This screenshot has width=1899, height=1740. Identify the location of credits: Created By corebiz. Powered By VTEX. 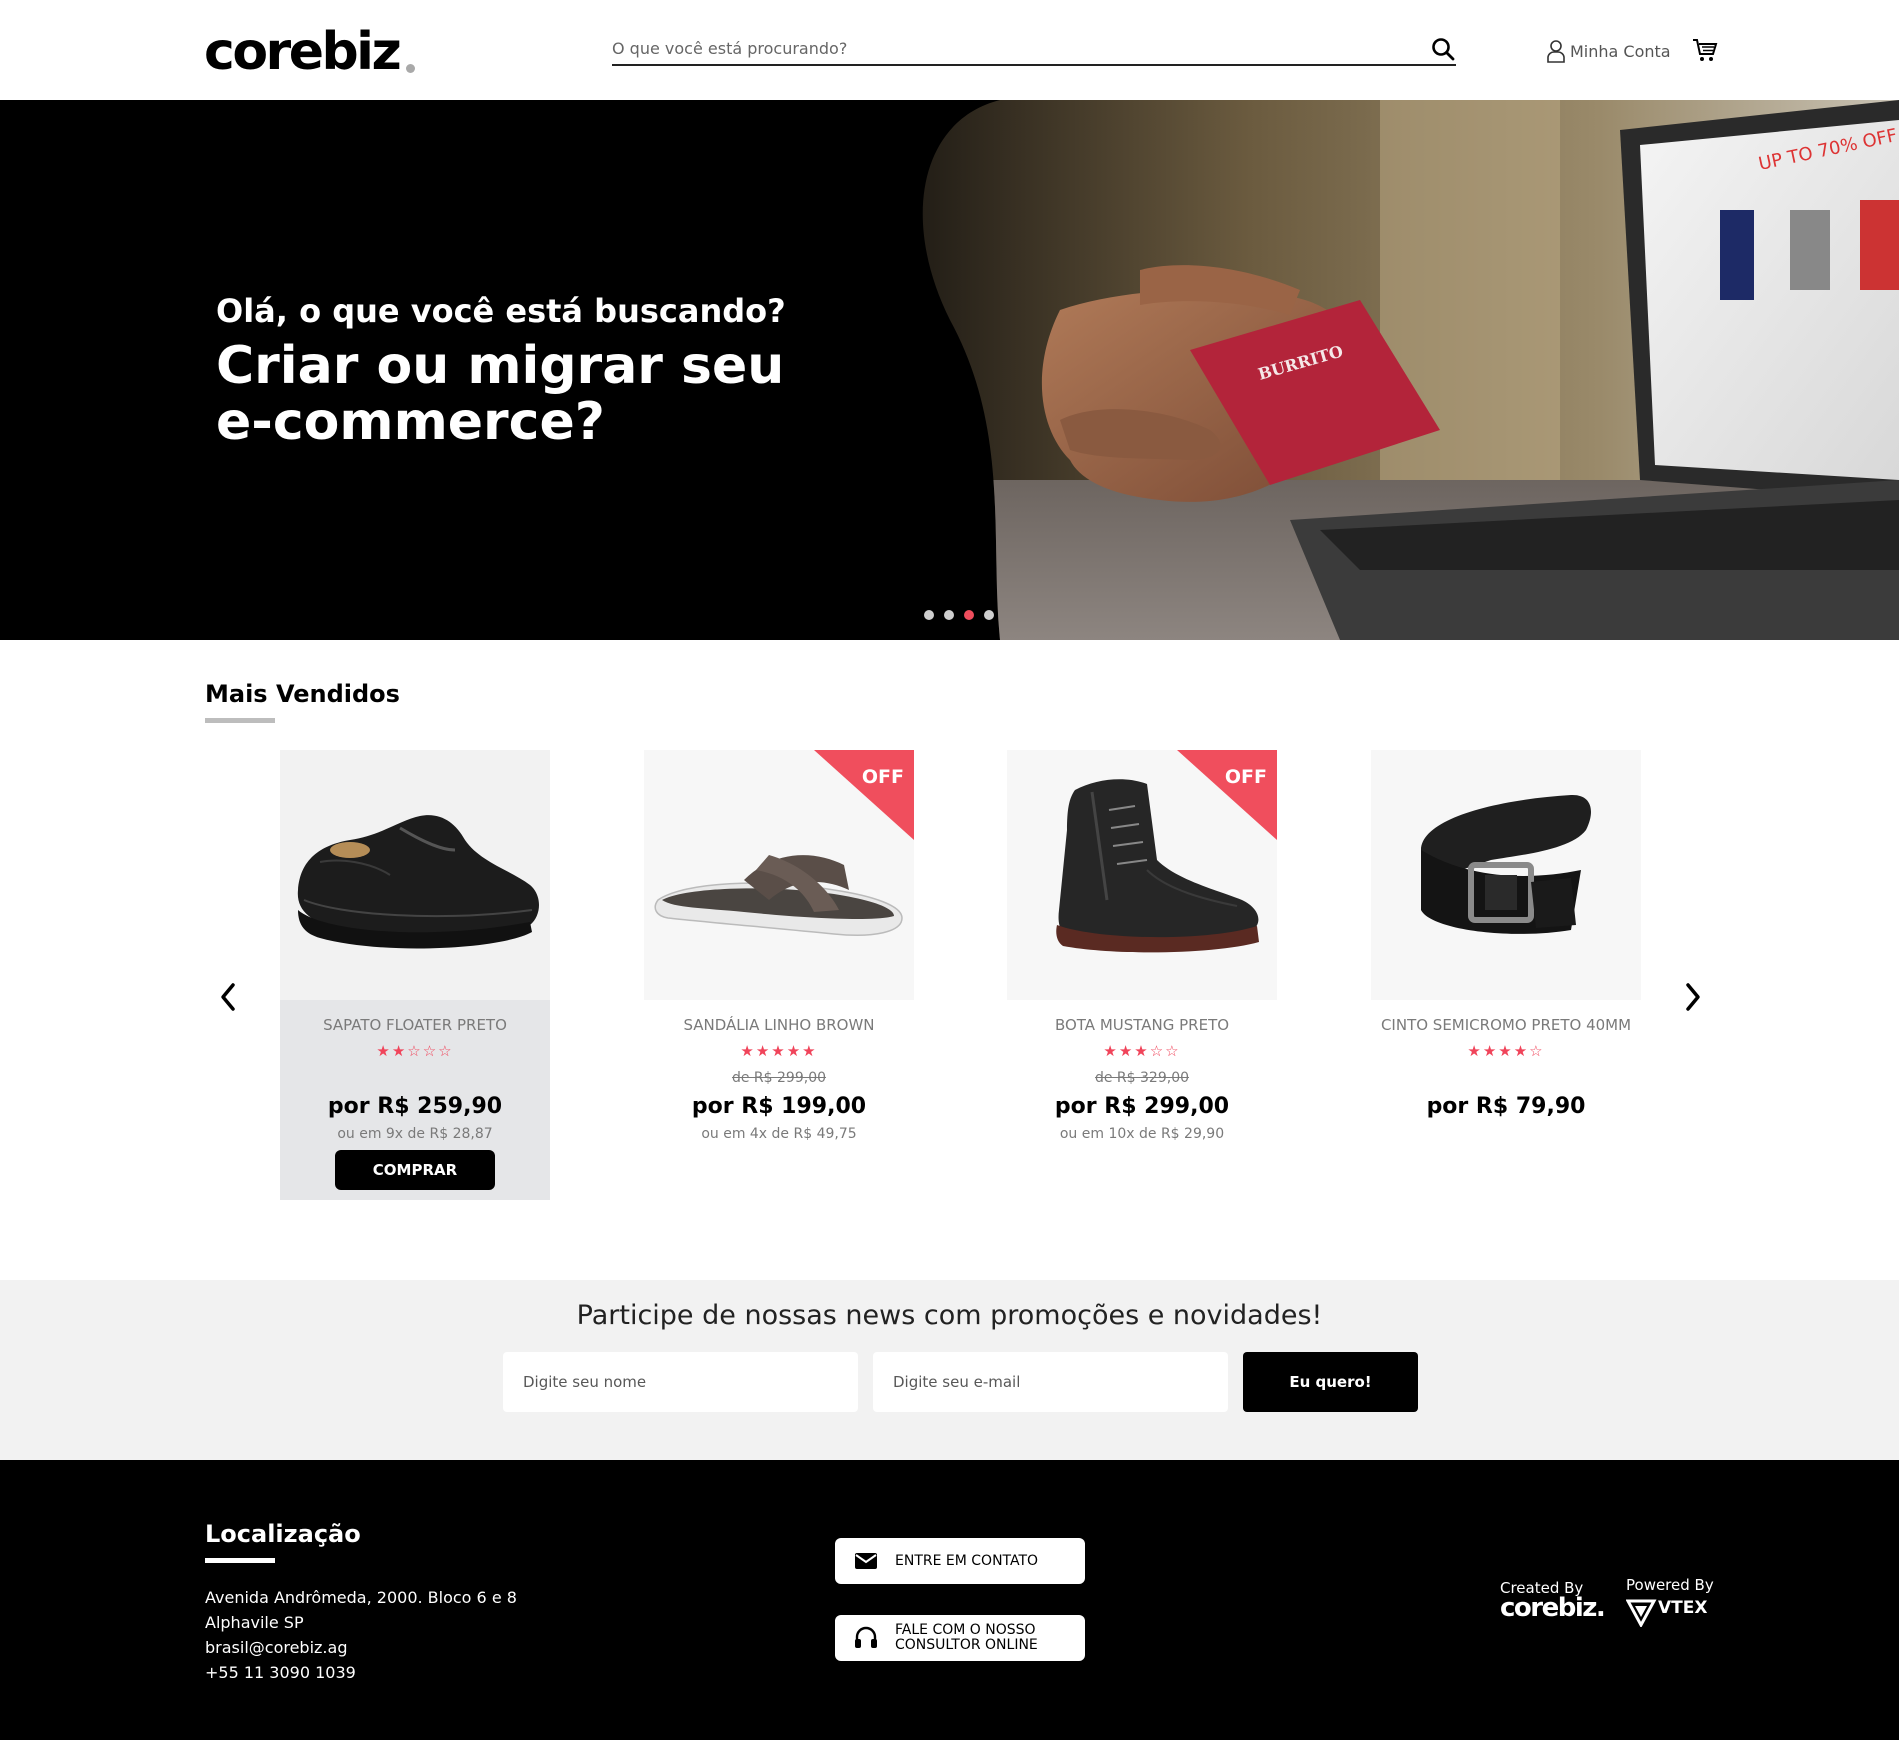
(1610, 1605).